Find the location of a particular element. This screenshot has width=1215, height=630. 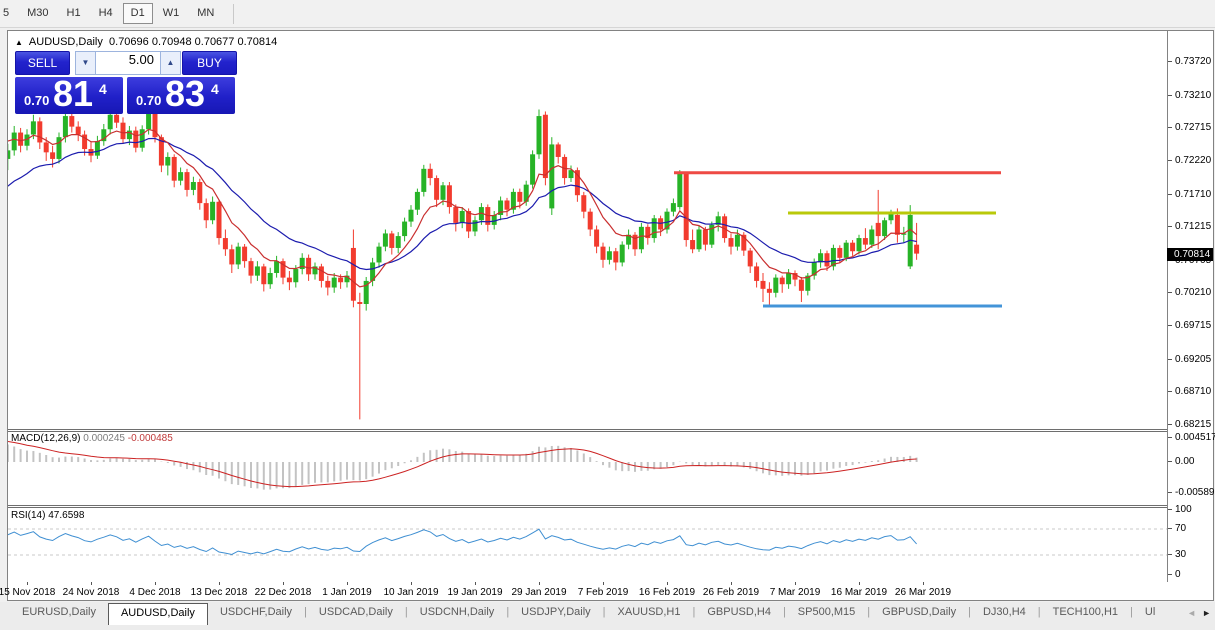

buy-quote-button: 0.70 83 4 is located at coordinates (181, 93).